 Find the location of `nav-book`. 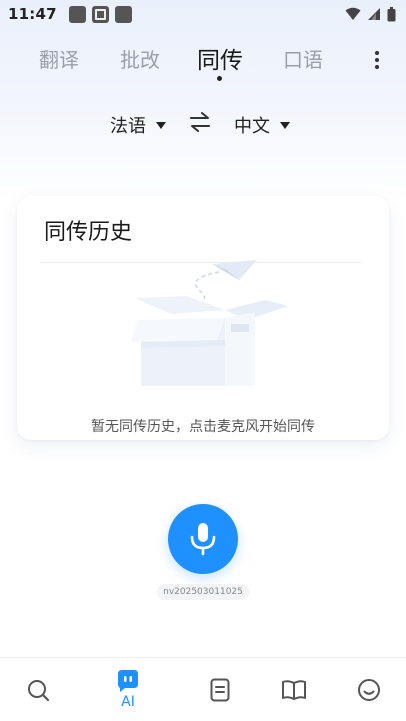

nav-book is located at coordinates (294, 689).